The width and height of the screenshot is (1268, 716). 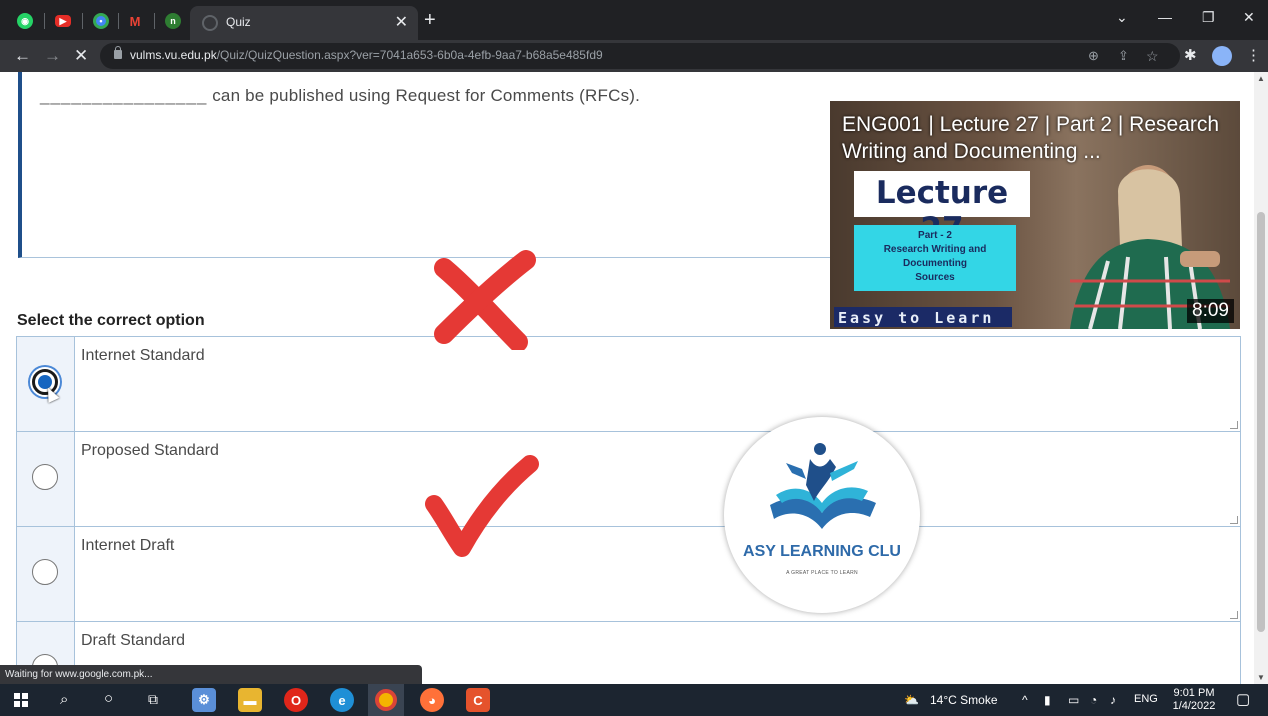 I want to click on microphone-icon: ▮, so click(x=1047, y=700).